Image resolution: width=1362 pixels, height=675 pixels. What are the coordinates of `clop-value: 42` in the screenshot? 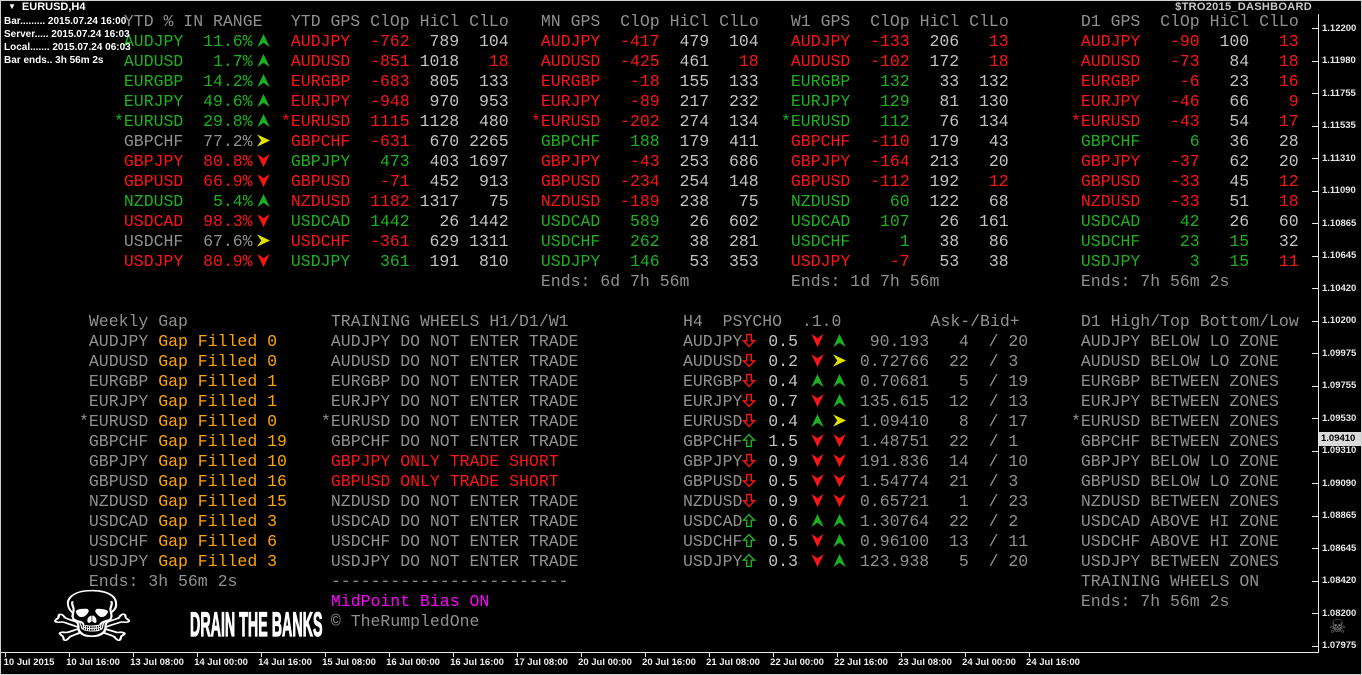 It's located at (1189, 221).